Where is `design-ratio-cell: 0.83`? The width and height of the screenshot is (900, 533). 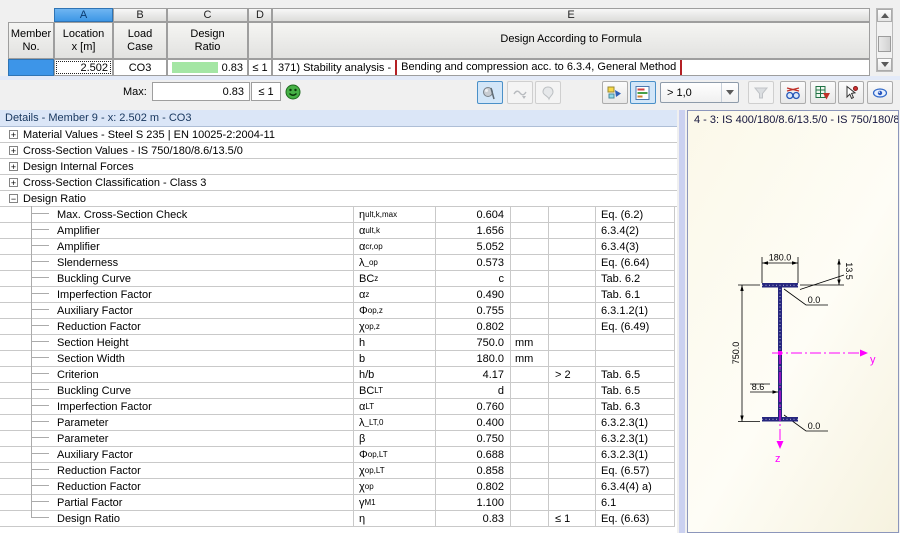 design-ratio-cell: 0.83 is located at coordinates (207, 67).